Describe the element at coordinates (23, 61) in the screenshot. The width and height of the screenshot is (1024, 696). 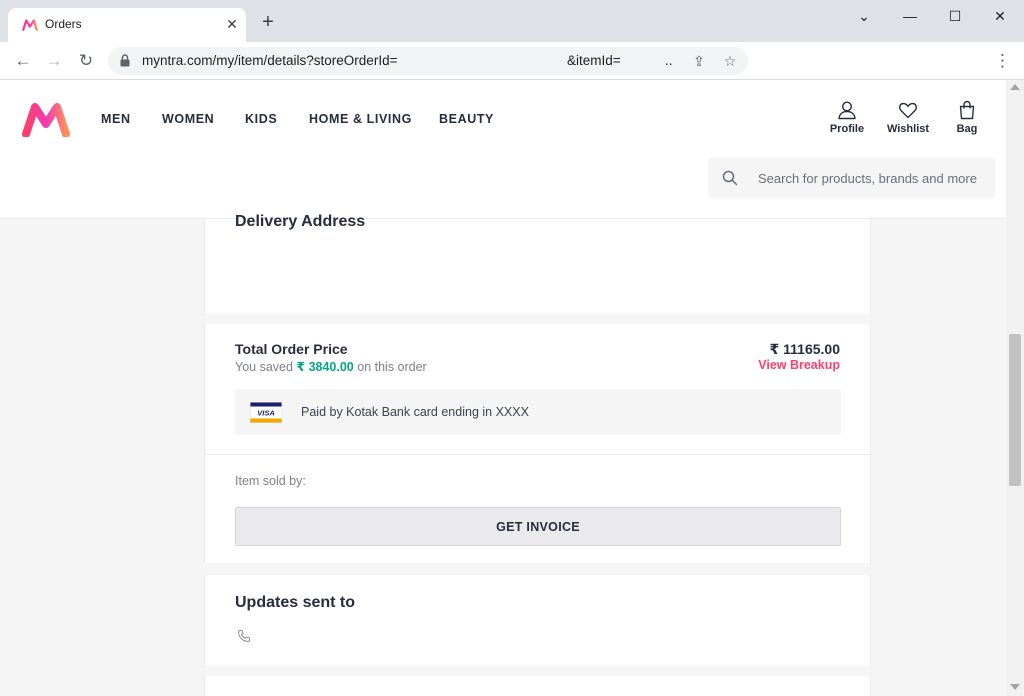
I see `back-arrow-icon: ←` at that location.